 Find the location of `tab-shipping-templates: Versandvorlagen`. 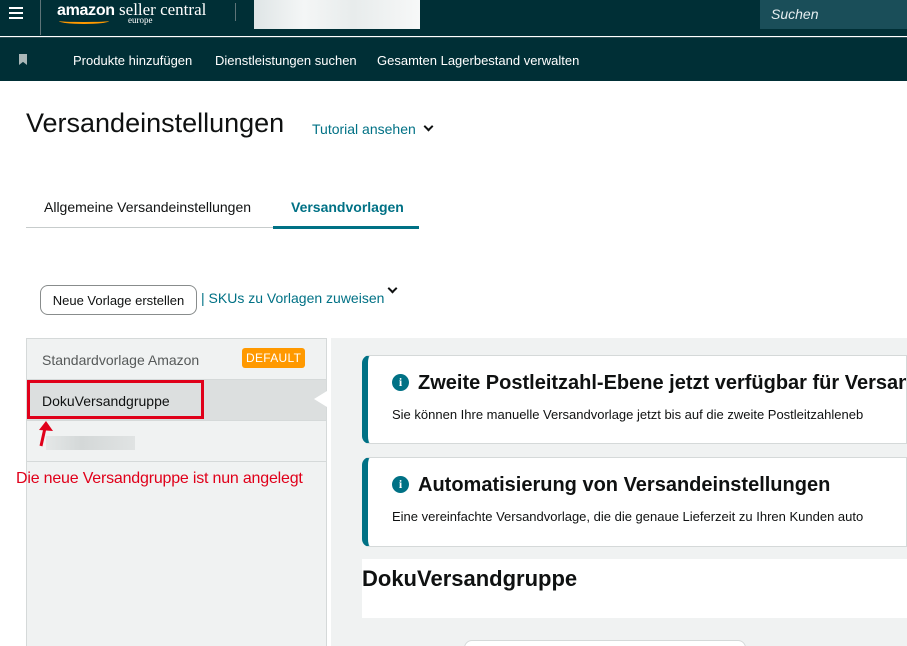

tab-shipping-templates: Versandvorlagen is located at coordinates (347, 207).